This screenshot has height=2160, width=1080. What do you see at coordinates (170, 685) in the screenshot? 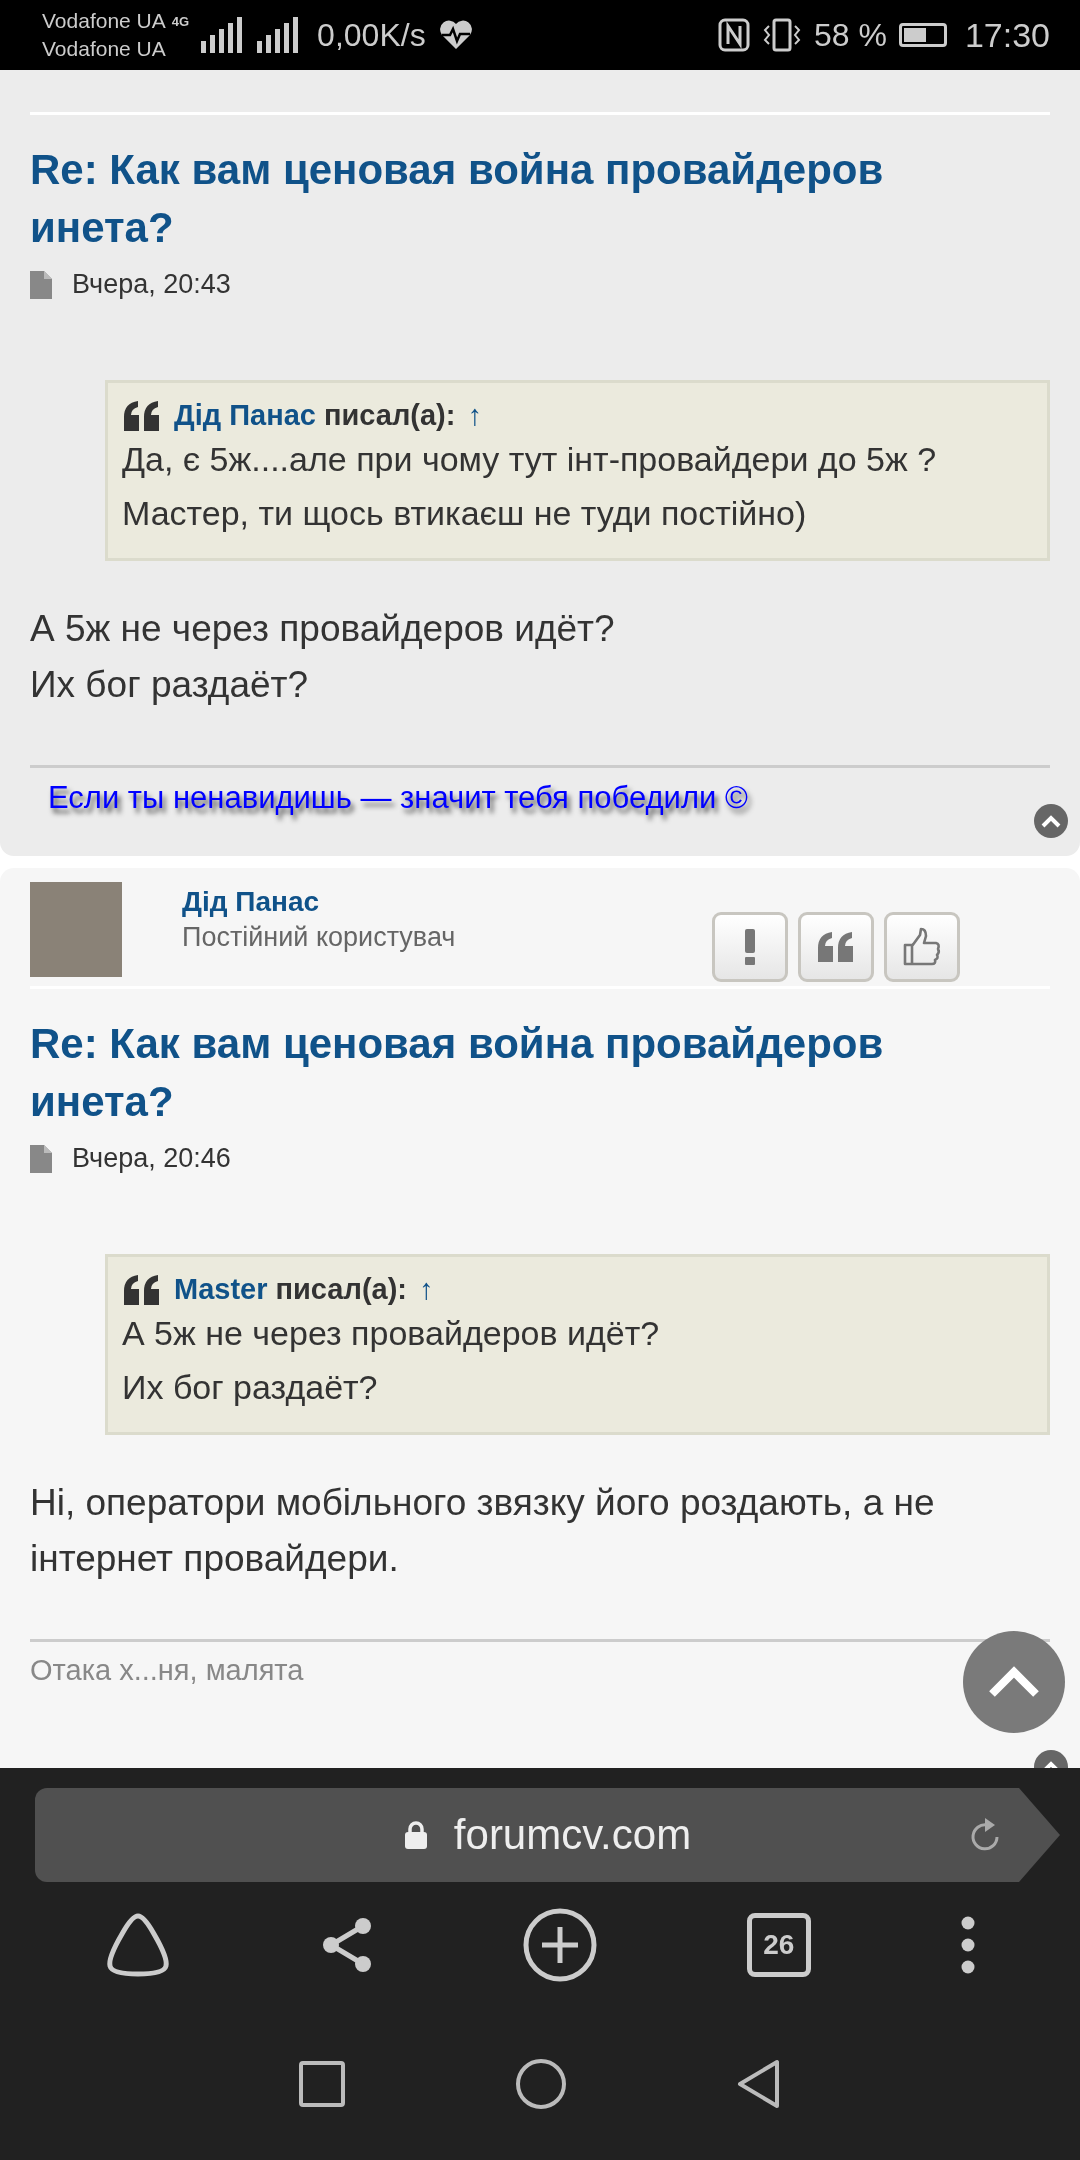
I see `post-text: Их бог раздаёт?` at bounding box center [170, 685].